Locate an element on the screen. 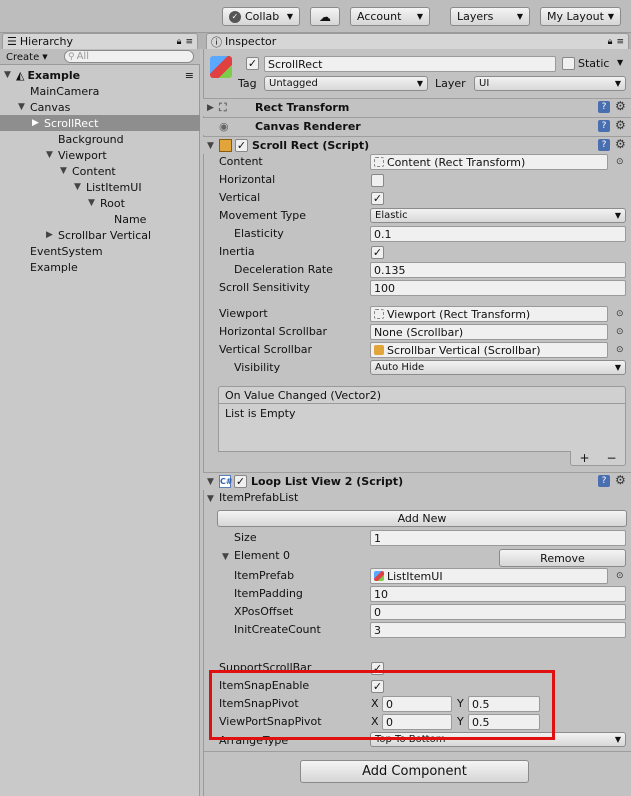  item-prefab-field: ListItemUI is located at coordinates (489, 576).